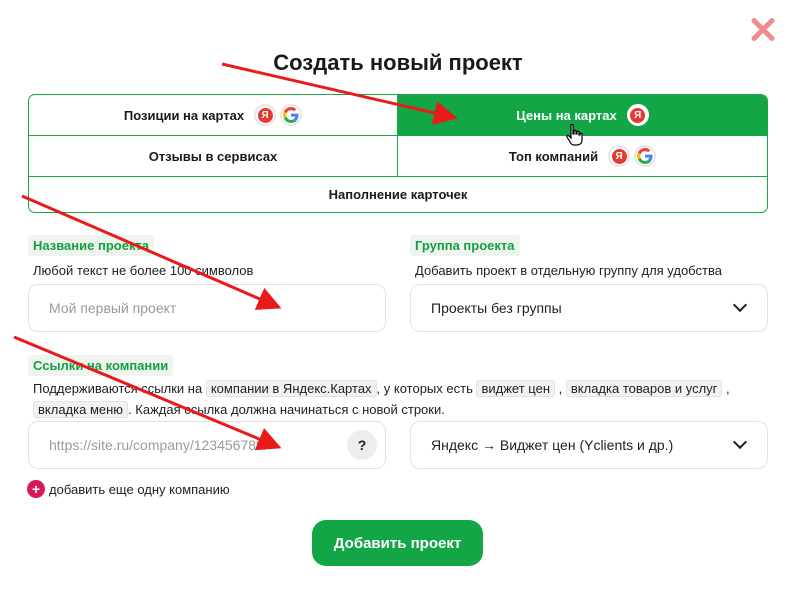 The height and width of the screenshot is (590, 796). Describe the element at coordinates (398, 62) in the screenshot. I see `modal-title: Создать новый проект` at that location.